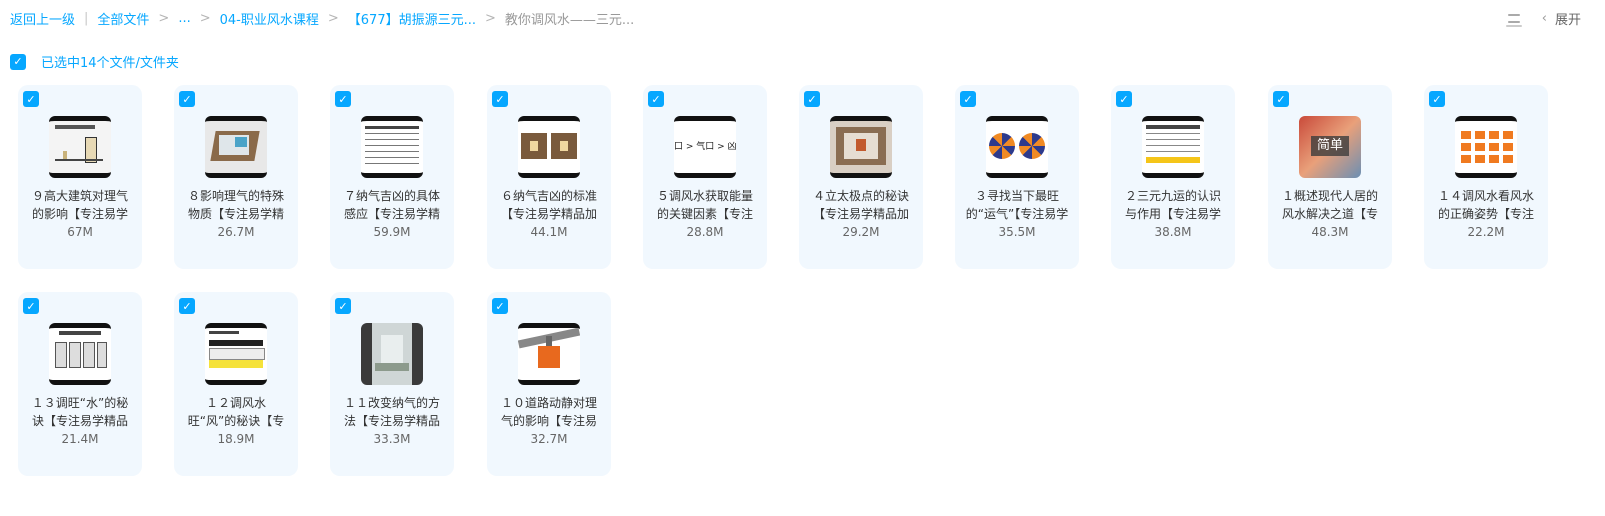  I want to click on view-controls: ‹ 展开, so click(1543, 18).